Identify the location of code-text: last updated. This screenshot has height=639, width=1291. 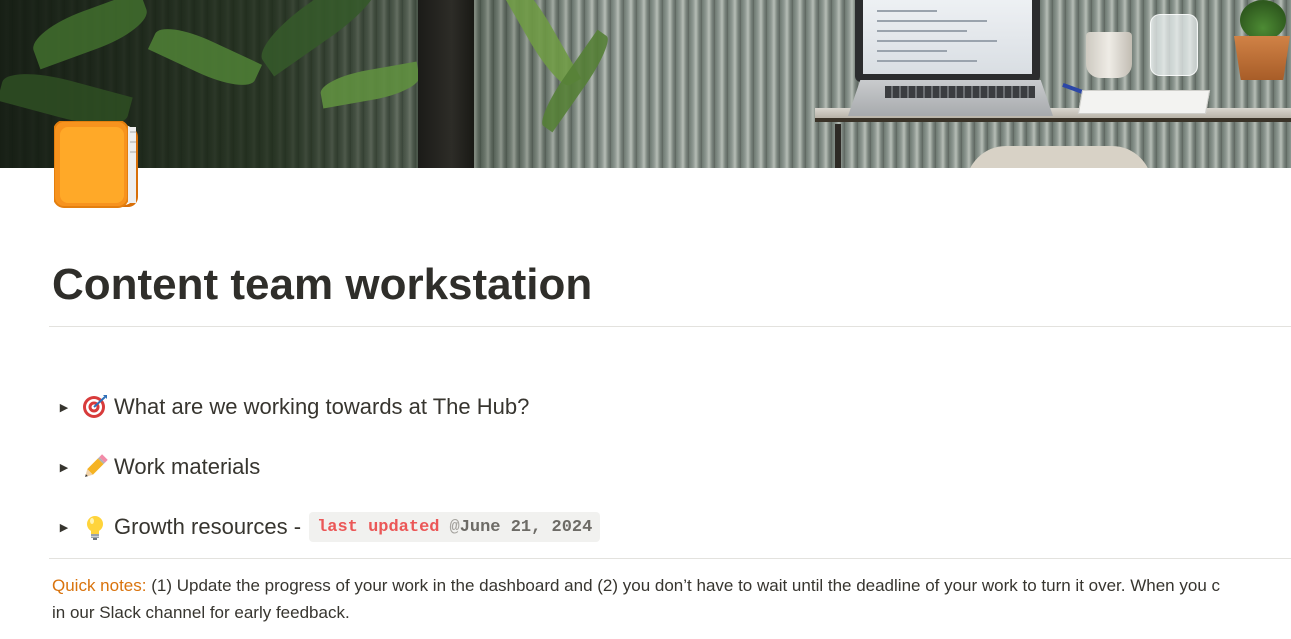
(378, 527).